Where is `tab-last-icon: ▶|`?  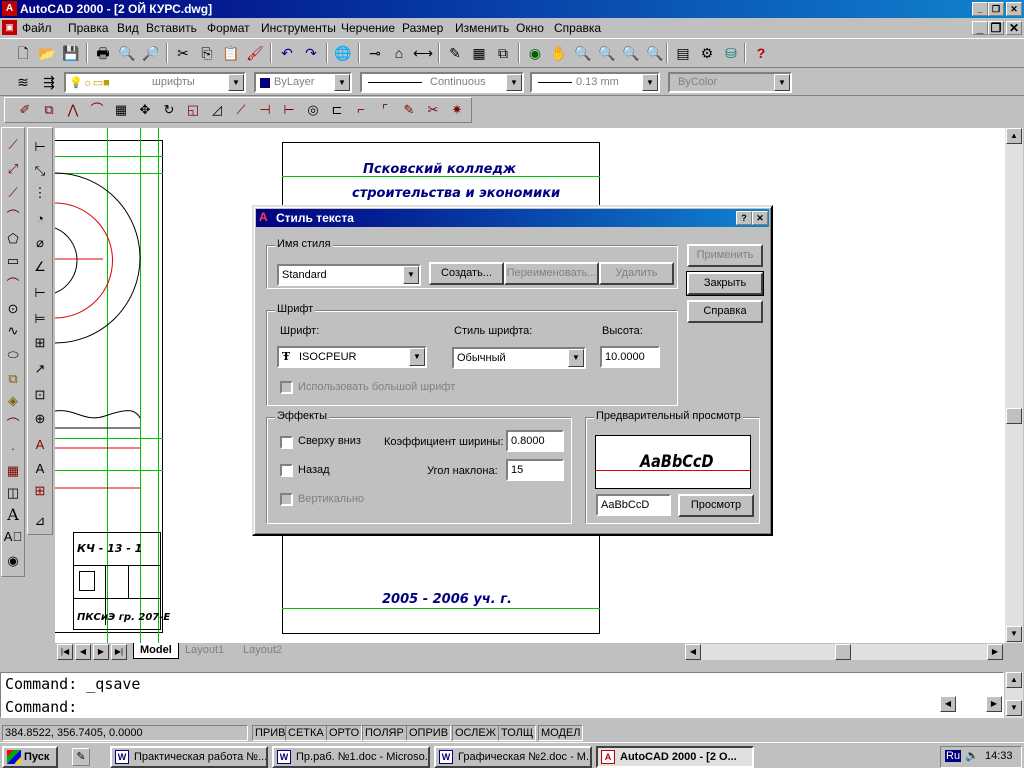 tab-last-icon: ▶| is located at coordinates (119, 652).